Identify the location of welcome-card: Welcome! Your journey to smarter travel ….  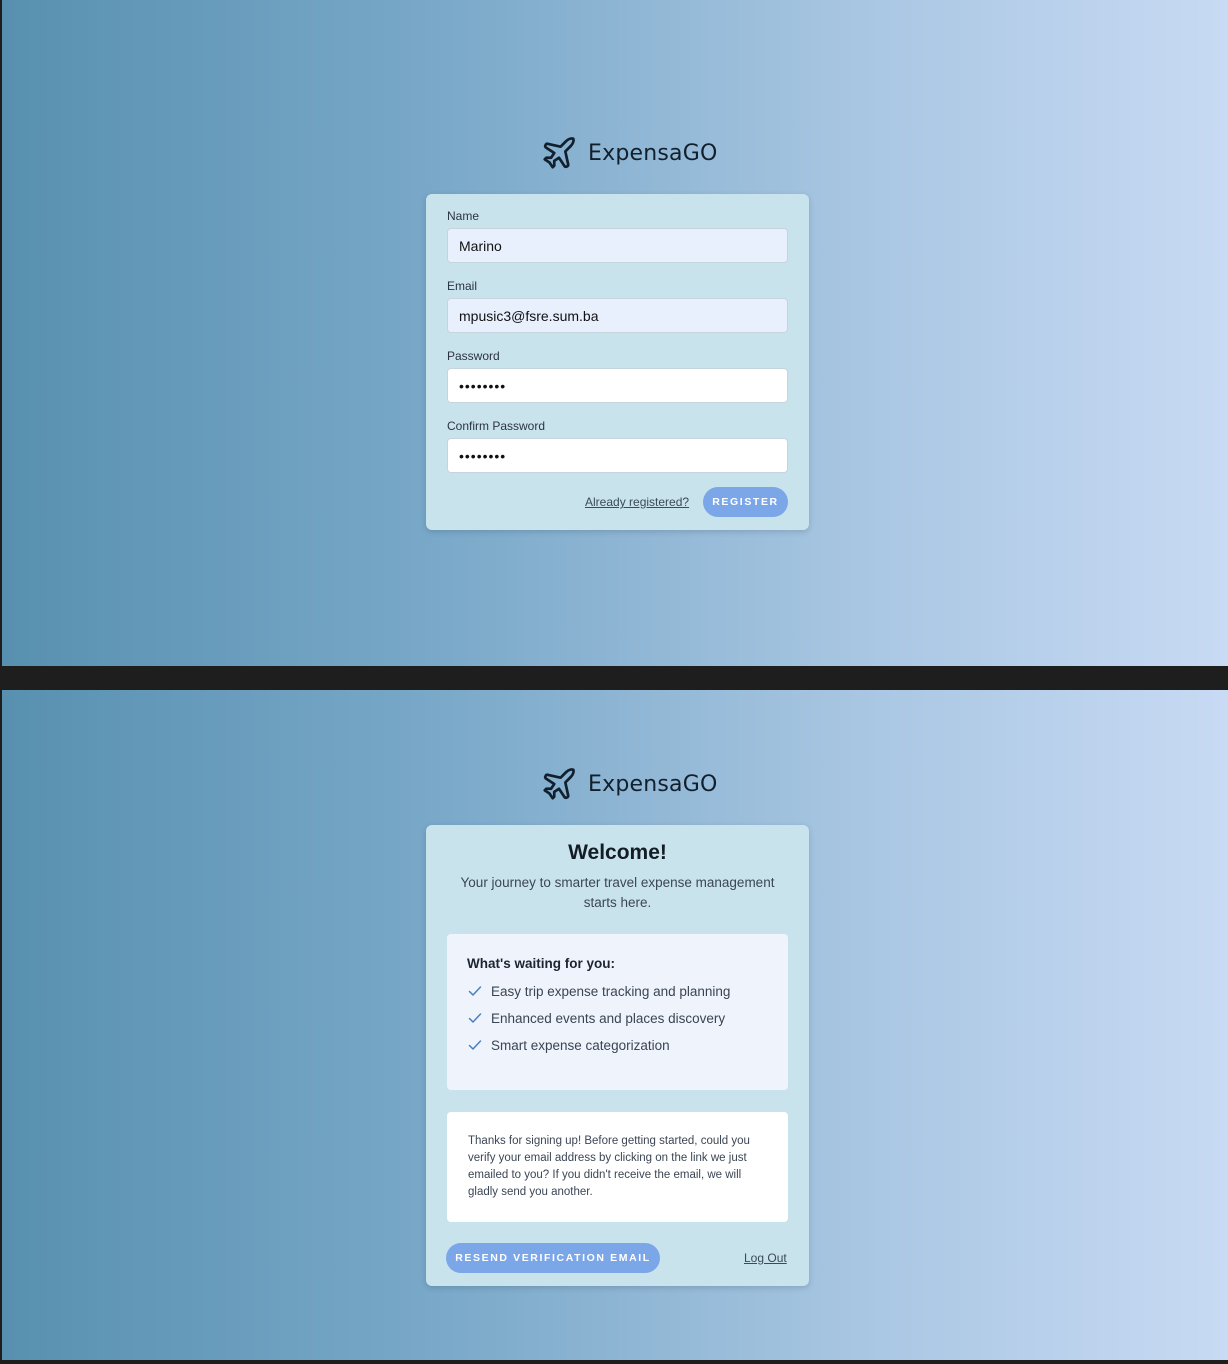
(617, 1055).